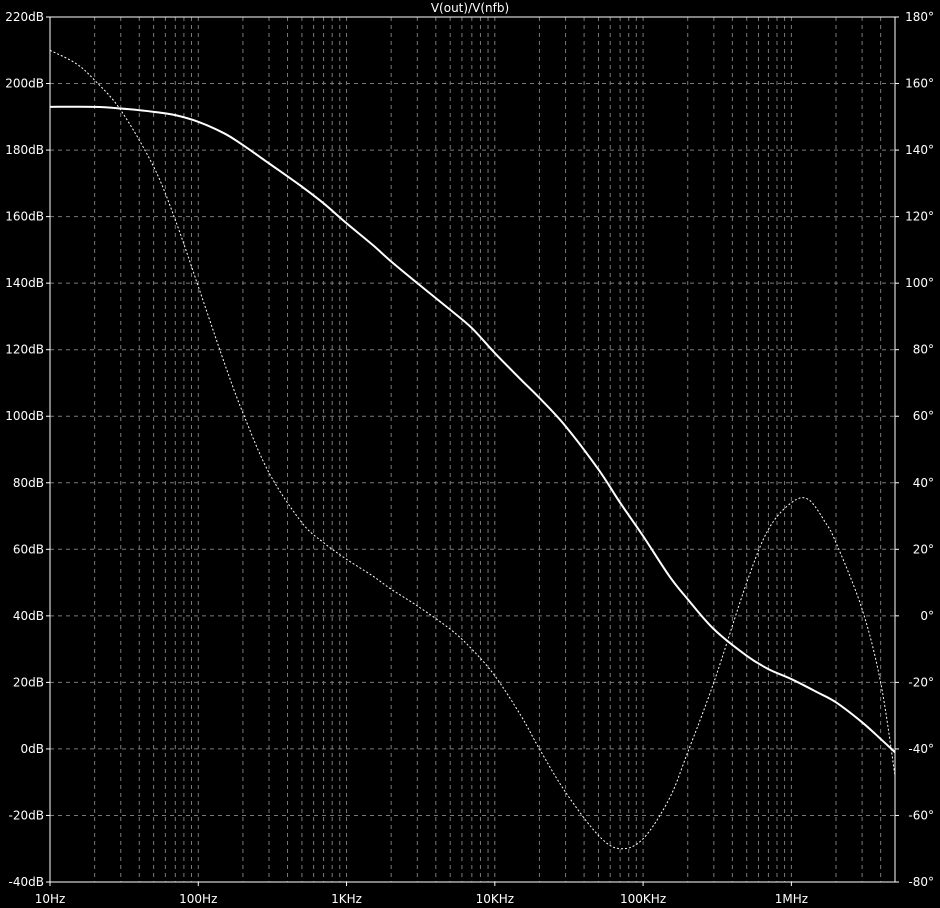 Image resolution: width=940 pixels, height=908 pixels. Describe the element at coordinates (26, 882) in the screenshot. I see `left-tick-label: -40dB` at that location.